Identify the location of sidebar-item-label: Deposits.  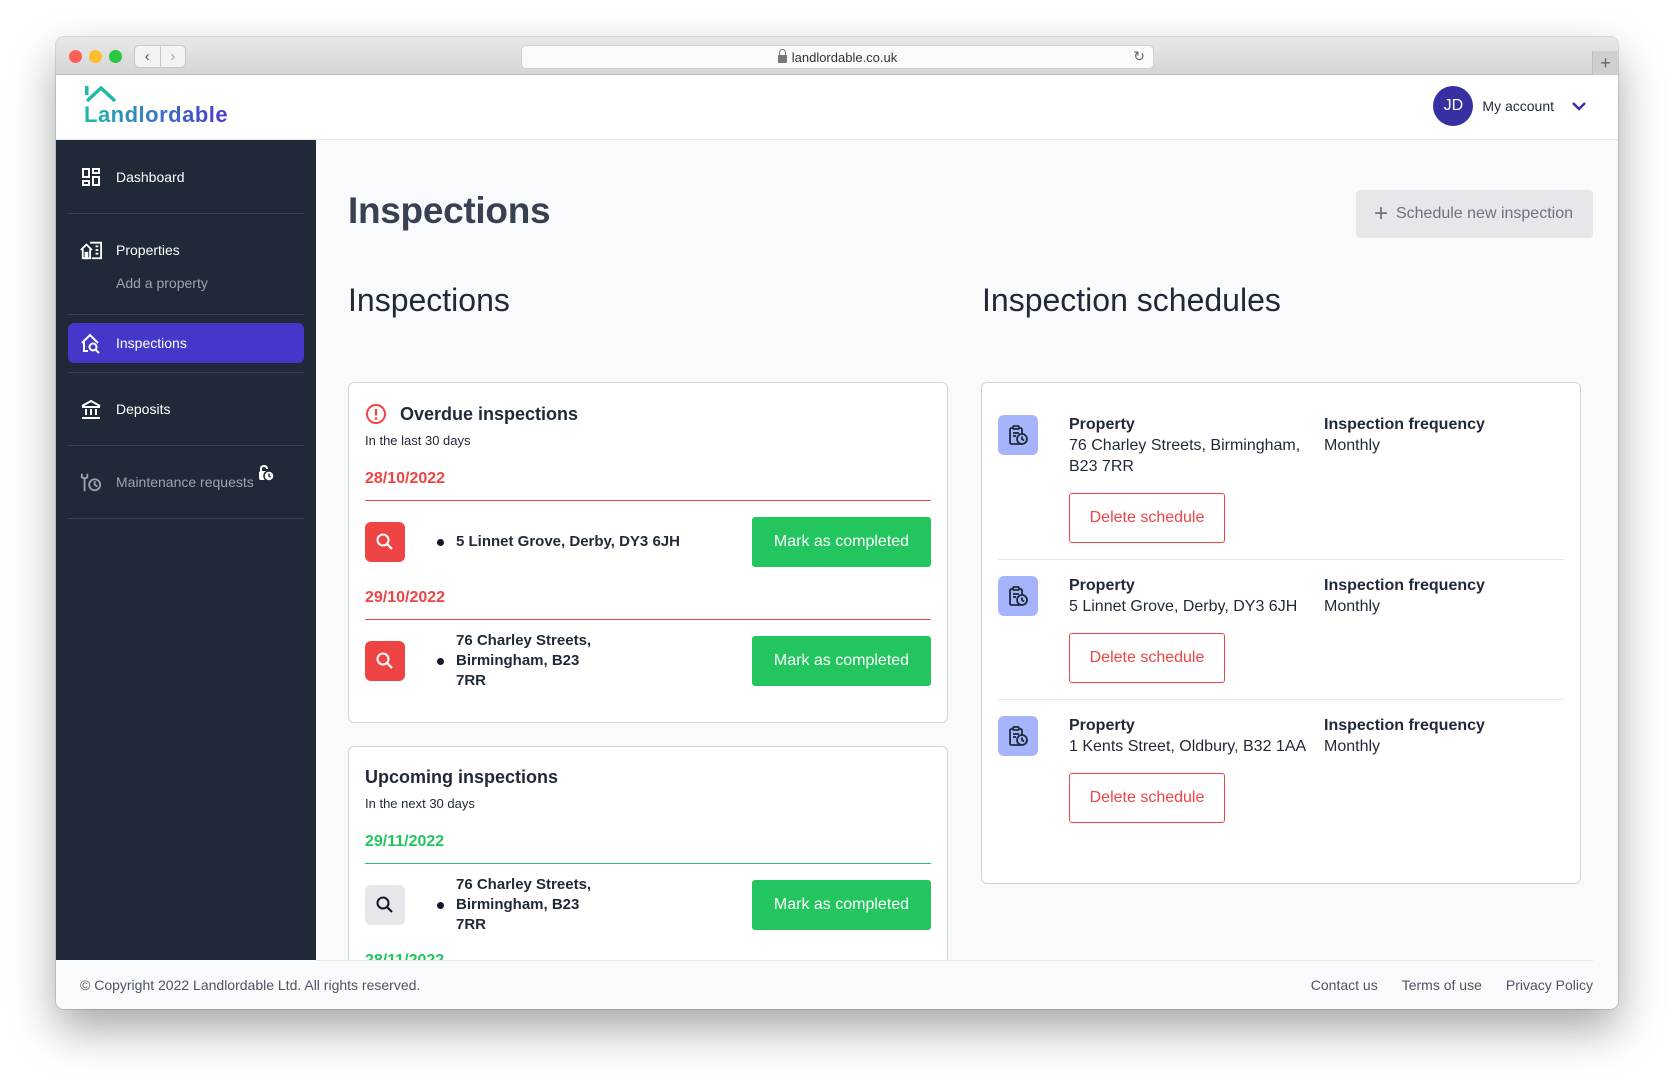
(143, 409).